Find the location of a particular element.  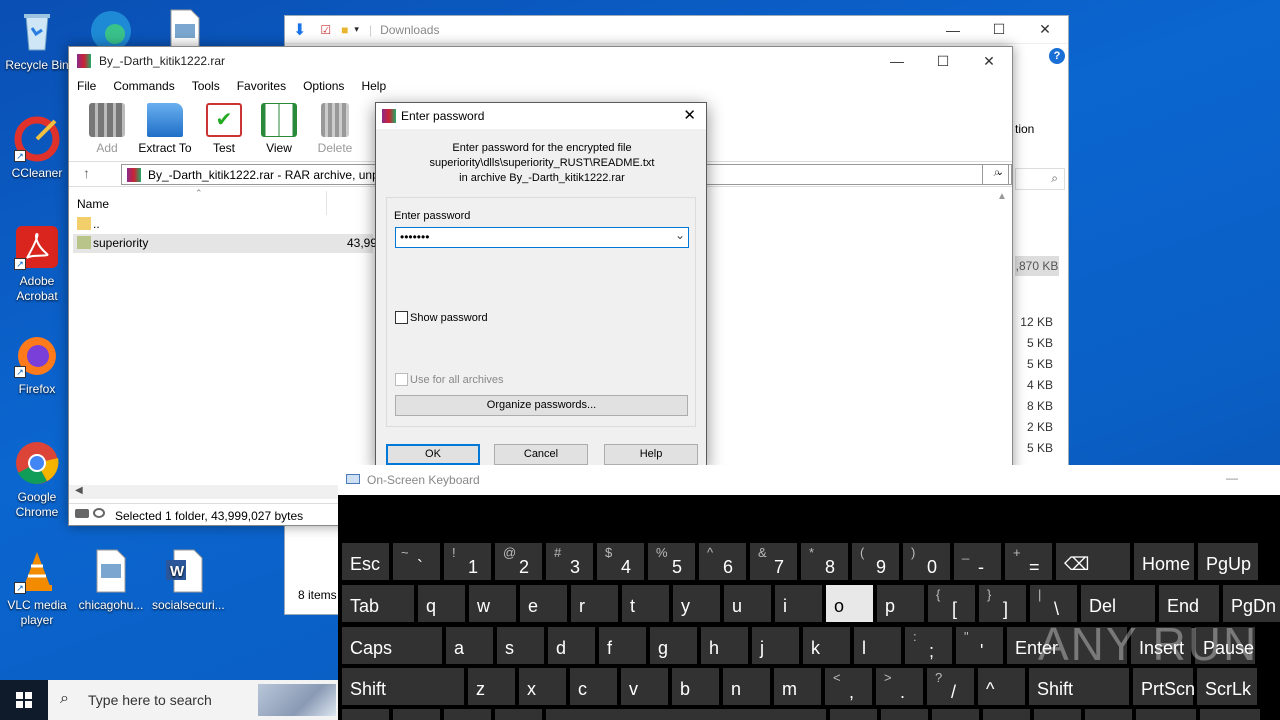

osk-titlebar: On-Screen Keyboard — is located at coordinates (809, 480).